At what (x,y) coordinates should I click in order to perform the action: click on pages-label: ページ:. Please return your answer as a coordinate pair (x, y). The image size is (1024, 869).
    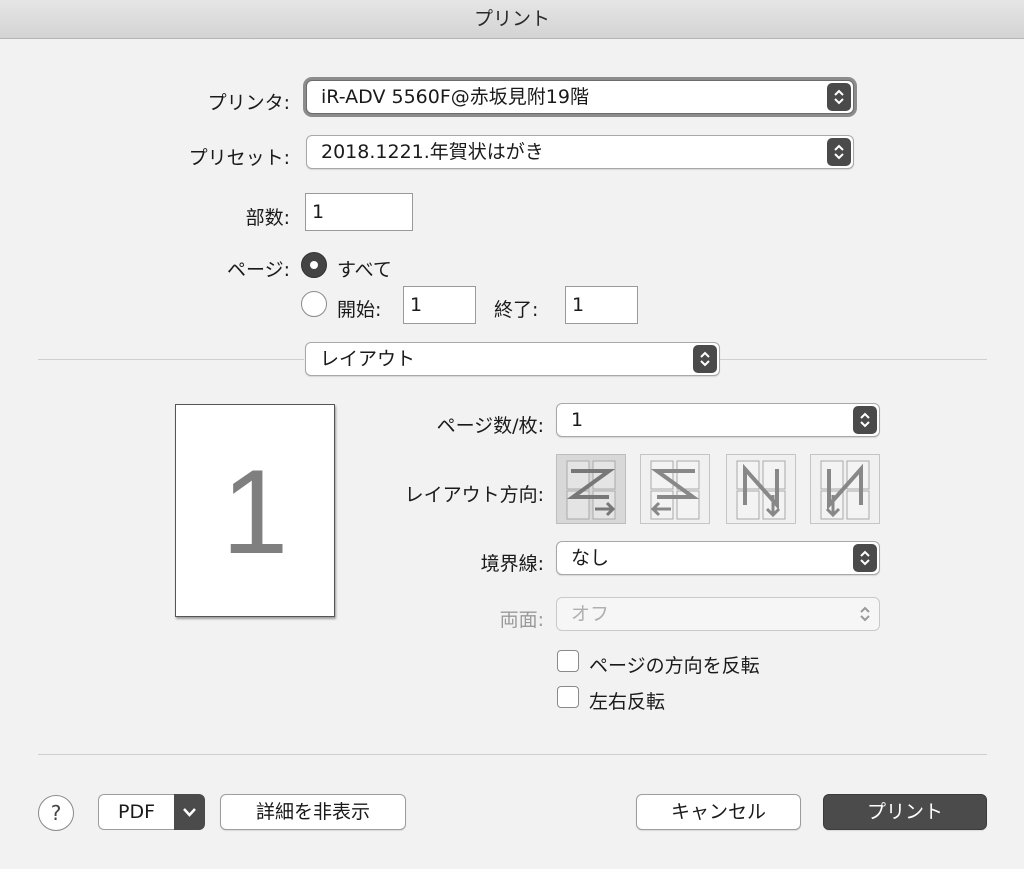
    Looking at the image, I should click on (258, 270).